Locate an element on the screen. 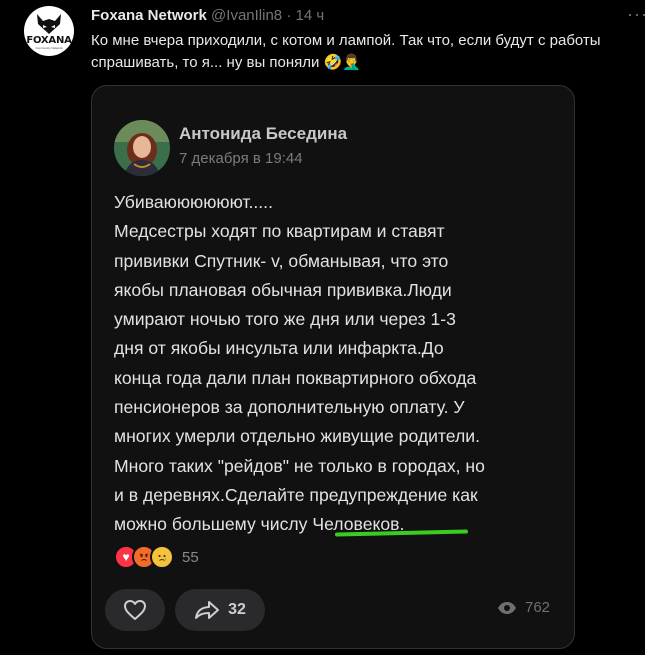  post-line: Медсестры ходят по квартирам и ставят is located at coordinates (279, 231).